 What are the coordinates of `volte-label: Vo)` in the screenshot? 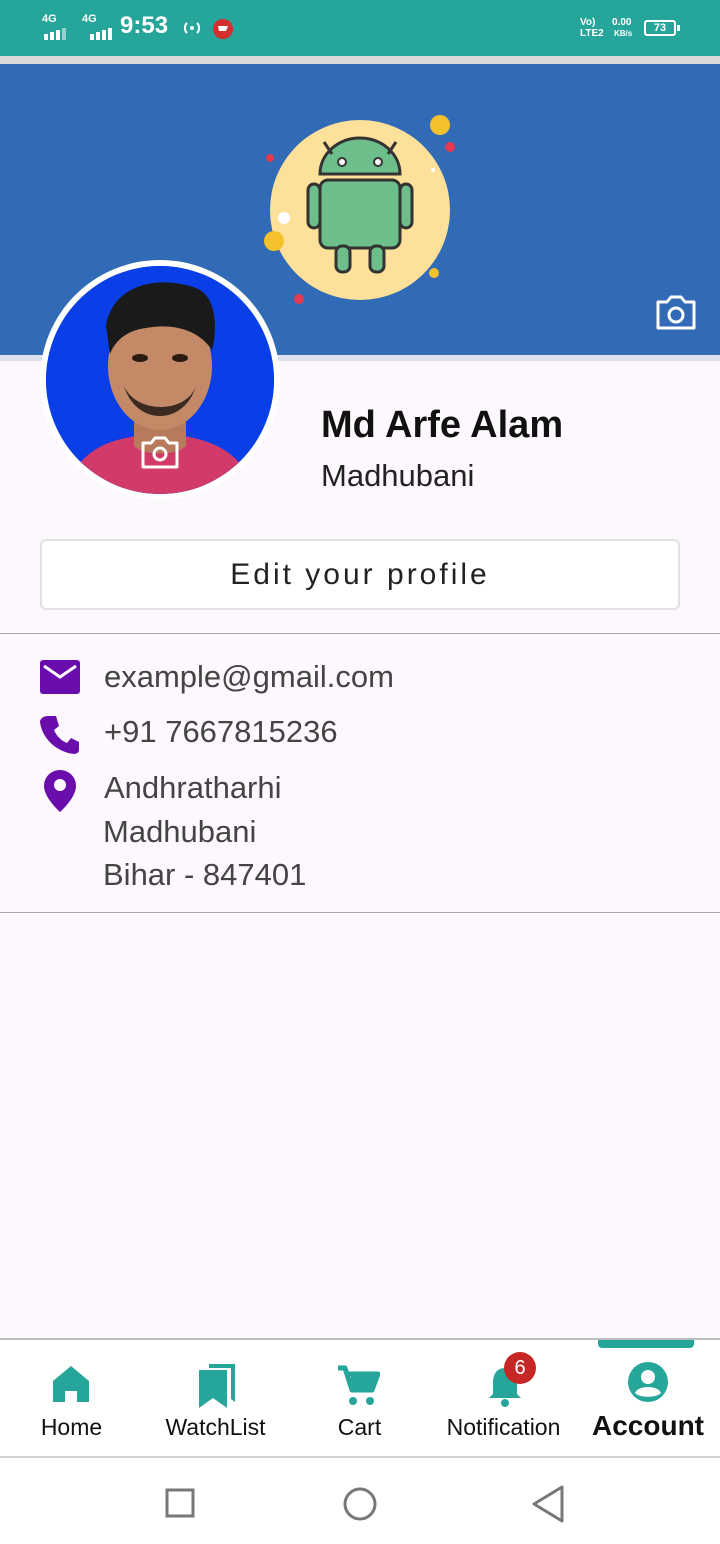 It's located at (588, 22).